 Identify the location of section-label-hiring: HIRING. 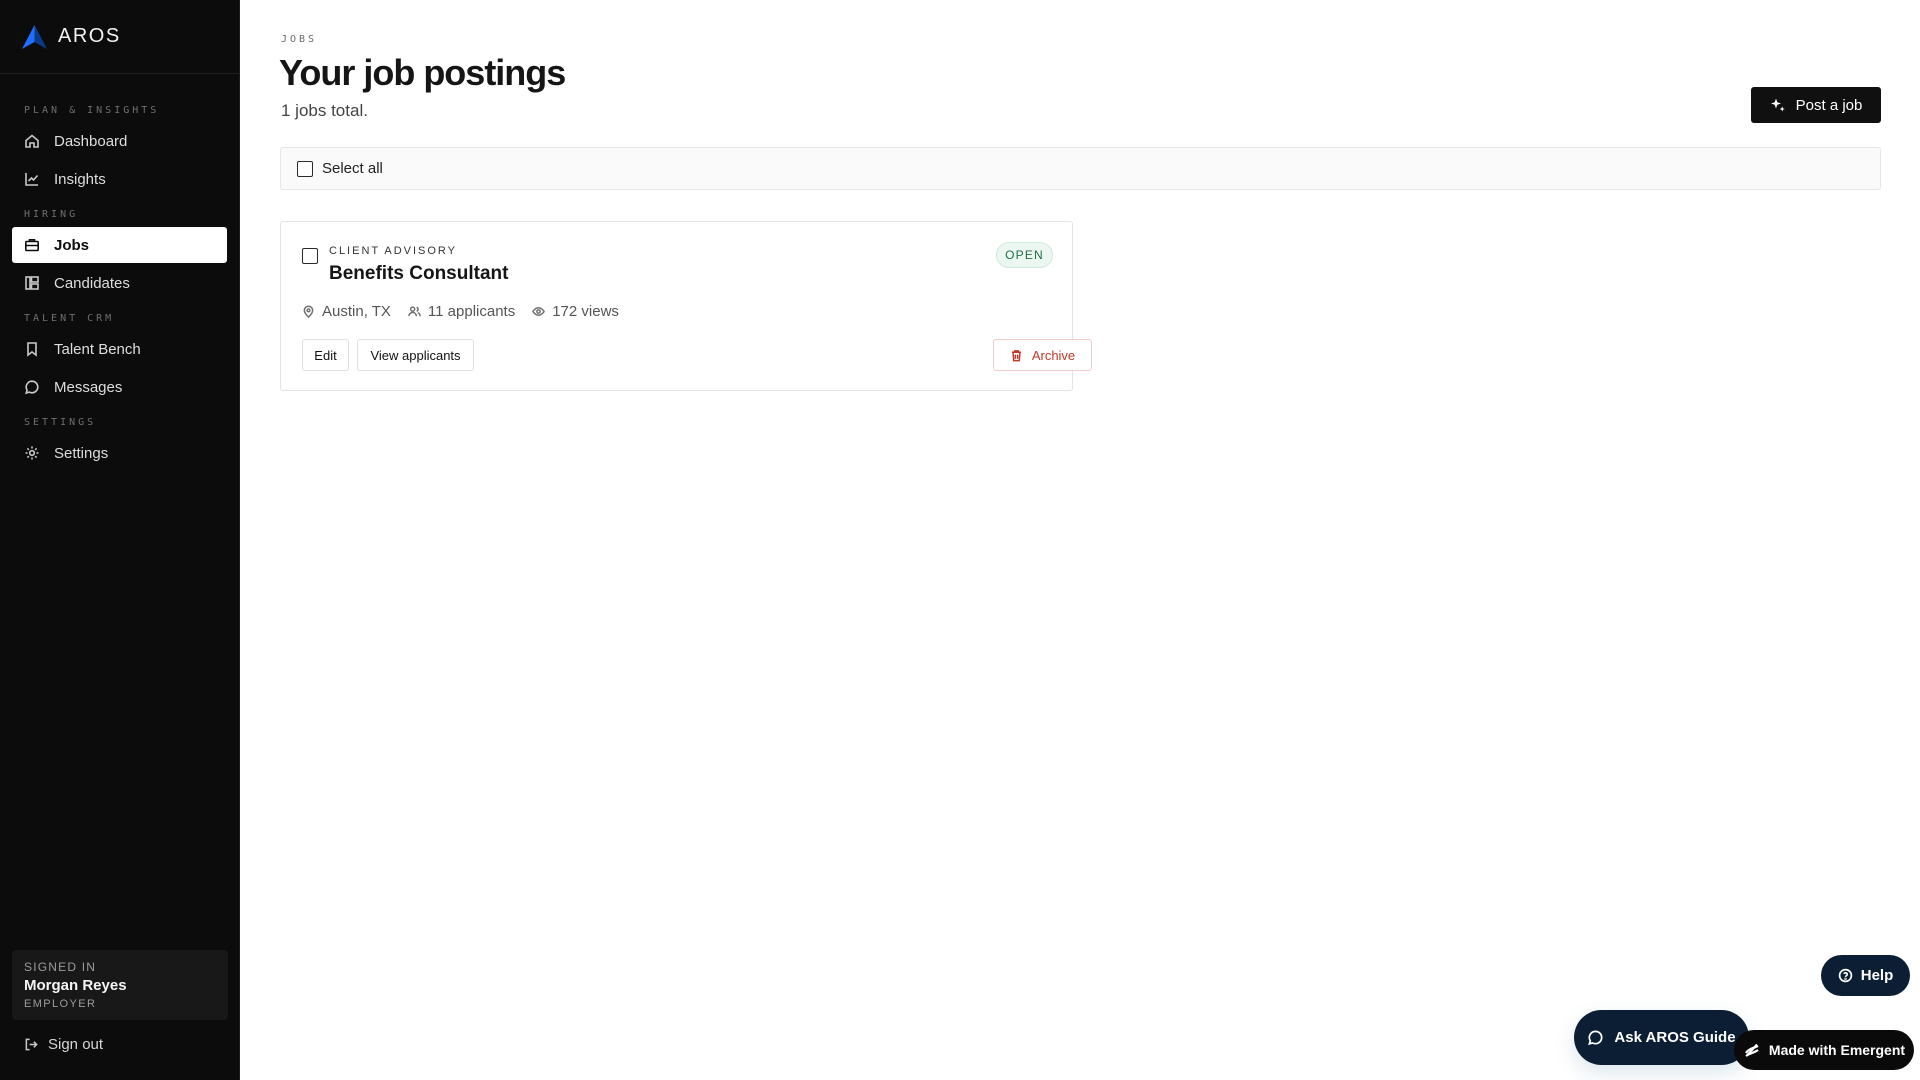
(51, 214).